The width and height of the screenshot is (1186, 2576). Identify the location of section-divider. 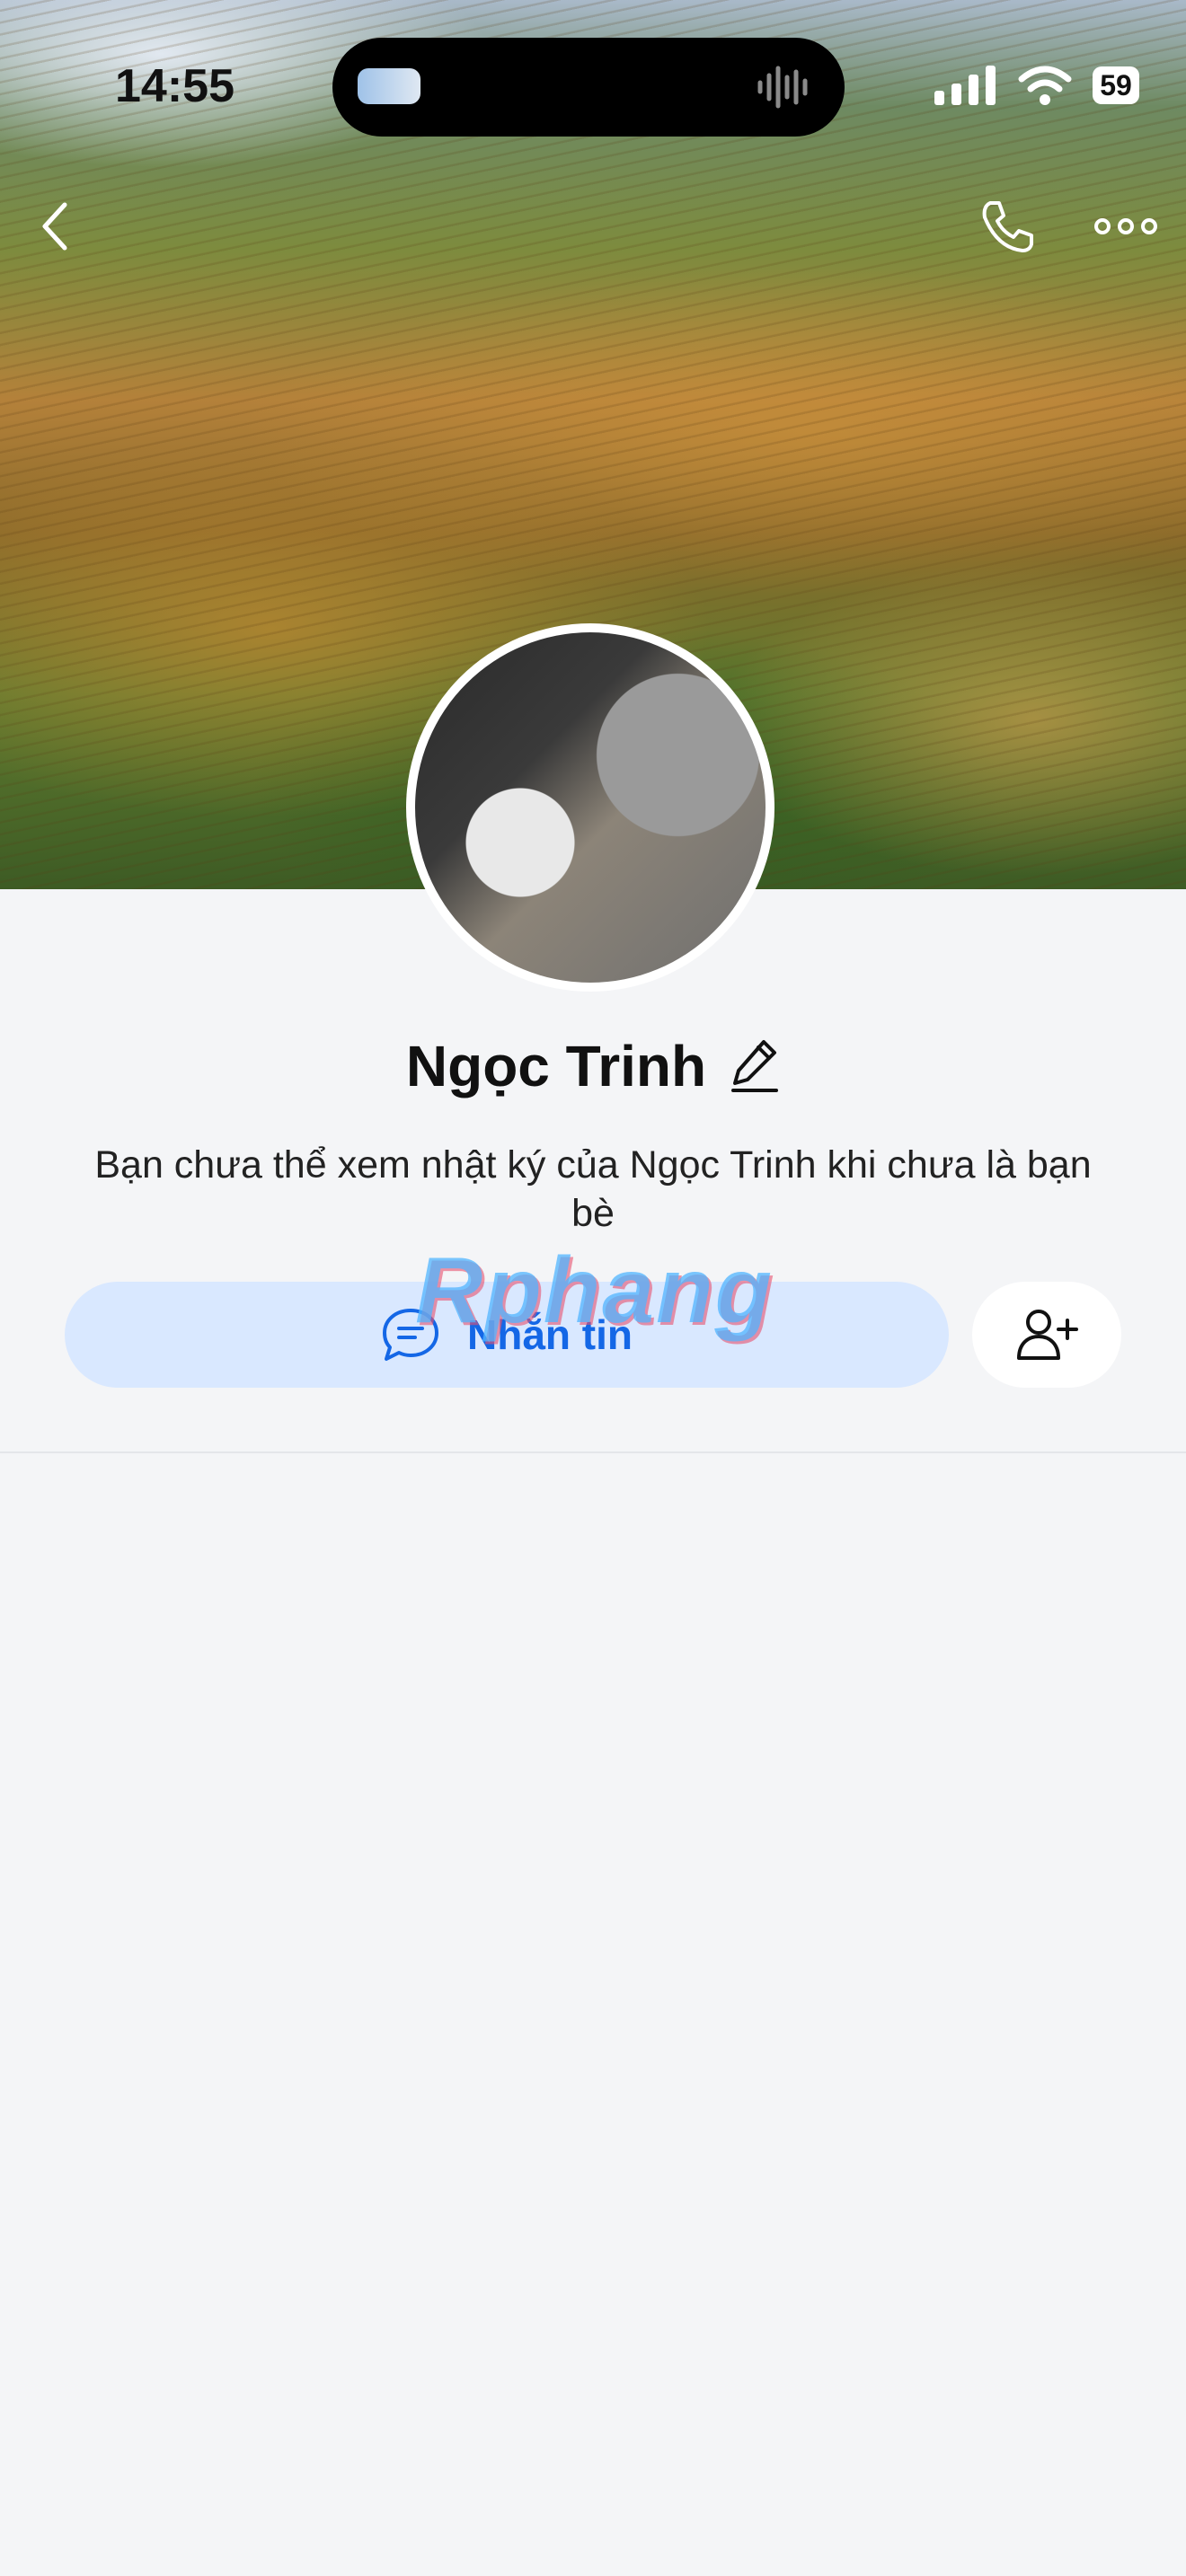
(593, 1452).